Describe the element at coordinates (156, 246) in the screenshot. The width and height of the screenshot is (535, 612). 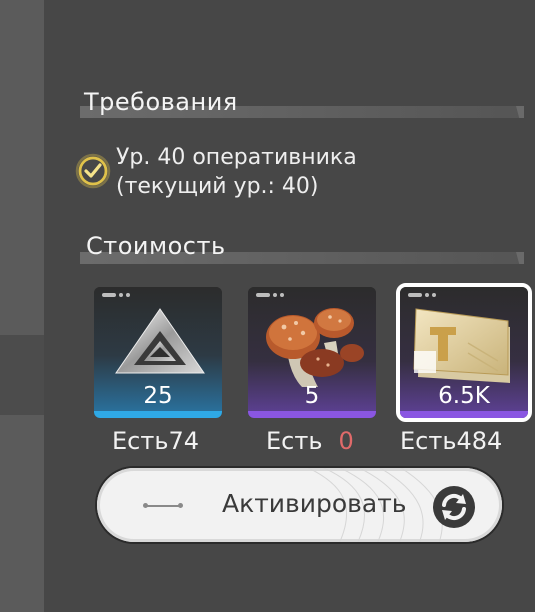
I see `cost-title: Стоимость` at that location.